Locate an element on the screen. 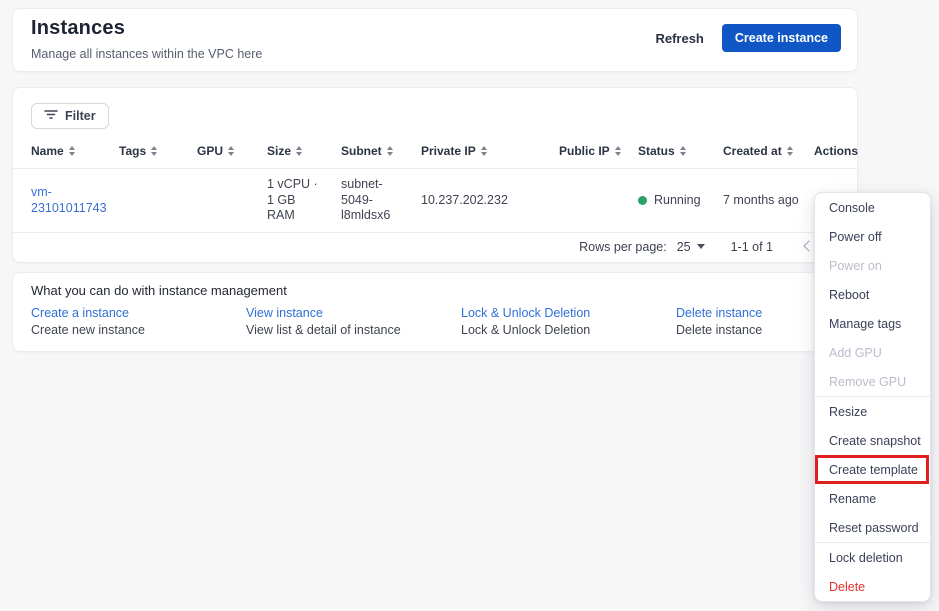 The height and width of the screenshot is (611, 939). col-header-size: Size is located at coordinates (304, 151).